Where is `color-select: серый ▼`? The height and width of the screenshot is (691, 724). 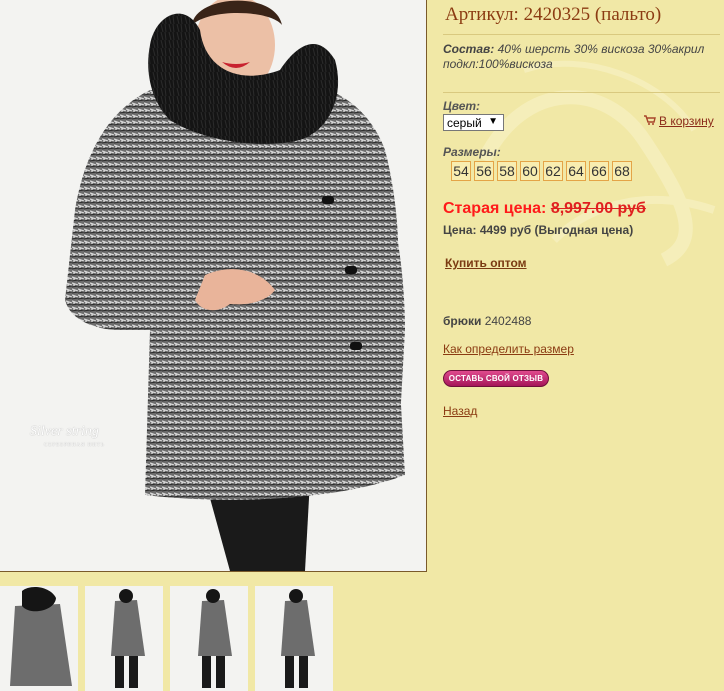 color-select: серый ▼ is located at coordinates (473, 122).